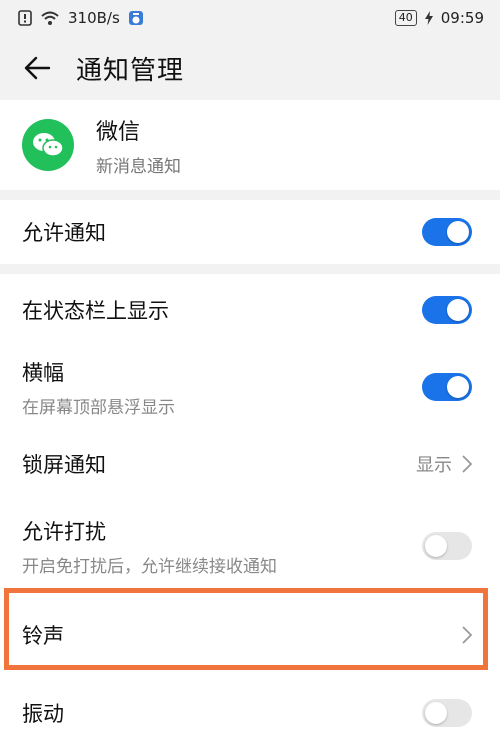 The height and width of the screenshot is (748, 500). I want to click on allow-disturb-label: 允许打扰, so click(64, 531).